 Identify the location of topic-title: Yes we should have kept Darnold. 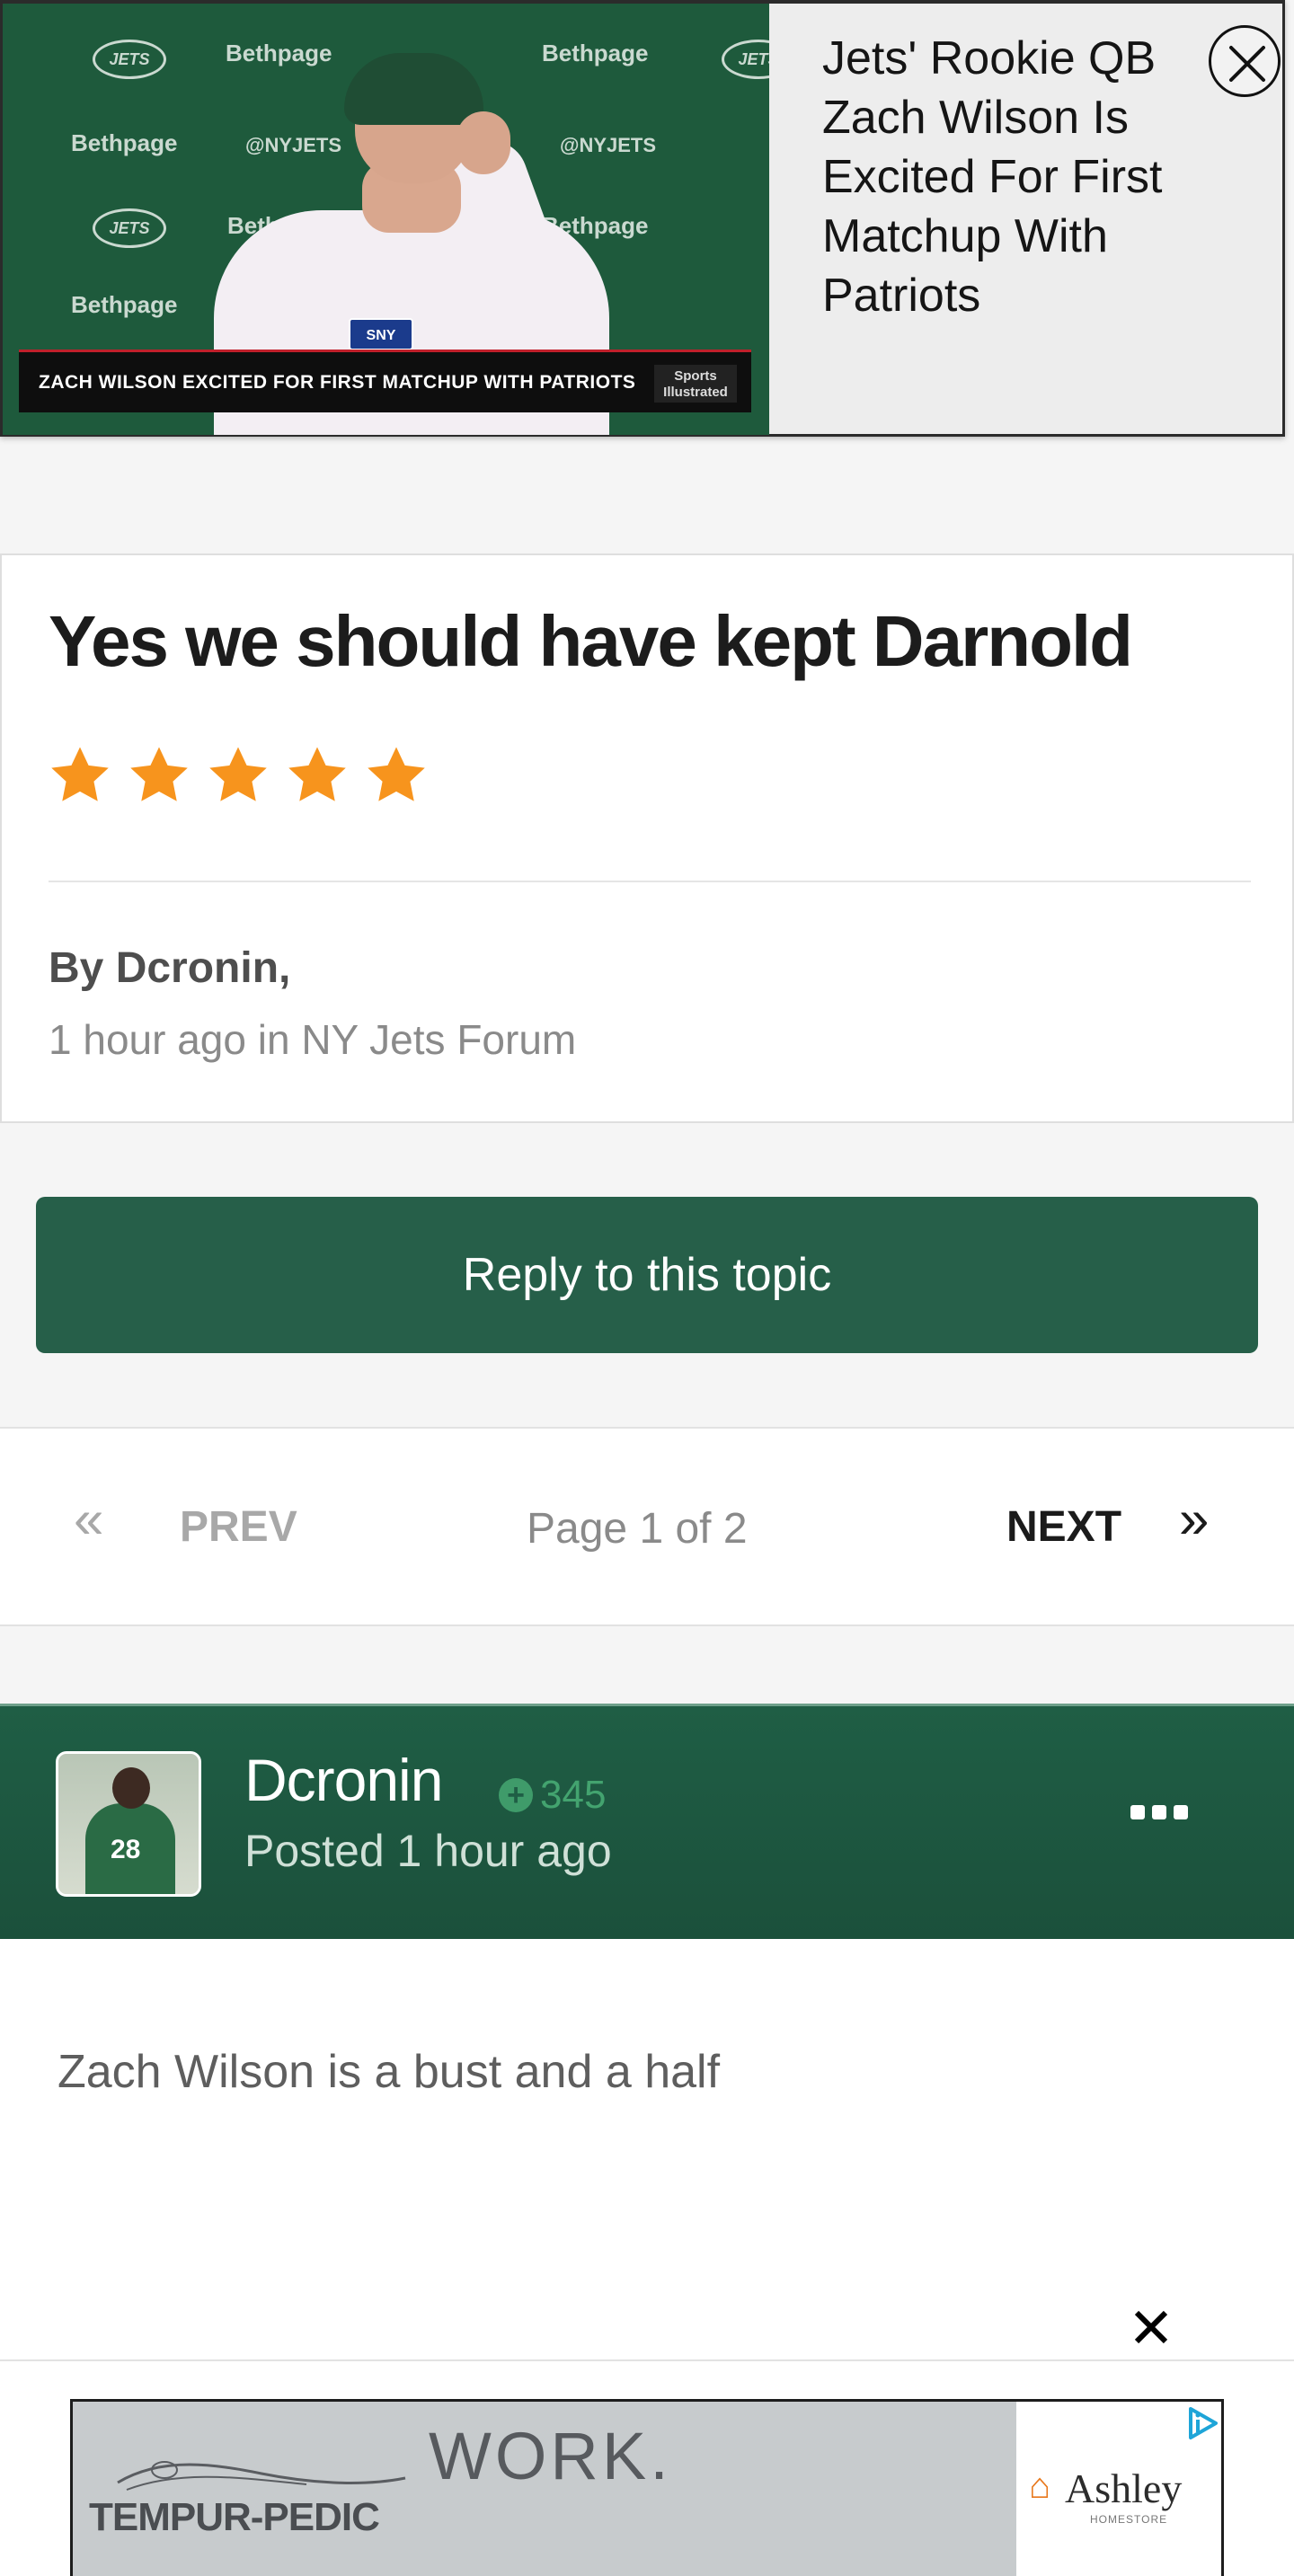
(591, 641).